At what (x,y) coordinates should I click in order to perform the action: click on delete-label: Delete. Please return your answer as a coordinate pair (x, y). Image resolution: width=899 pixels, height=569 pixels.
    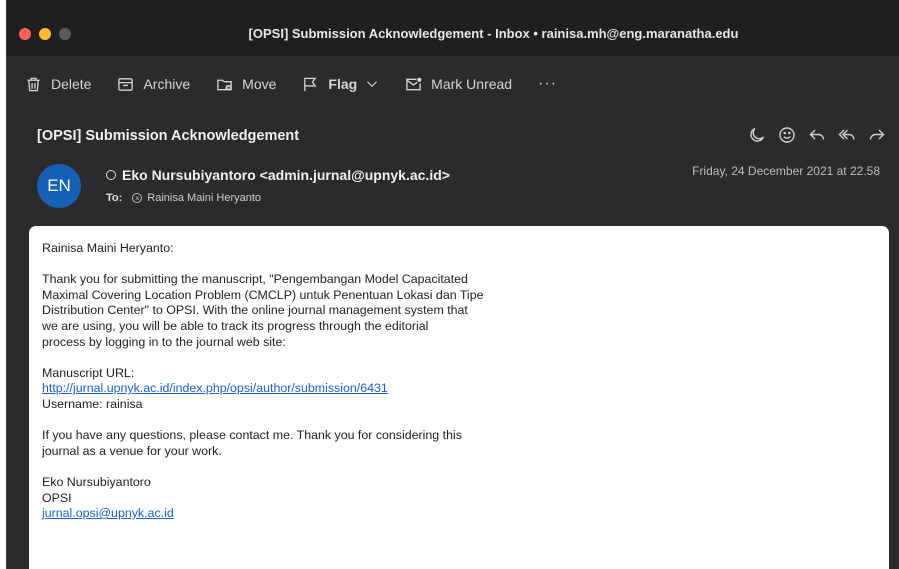
    Looking at the image, I should click on (71, 84).